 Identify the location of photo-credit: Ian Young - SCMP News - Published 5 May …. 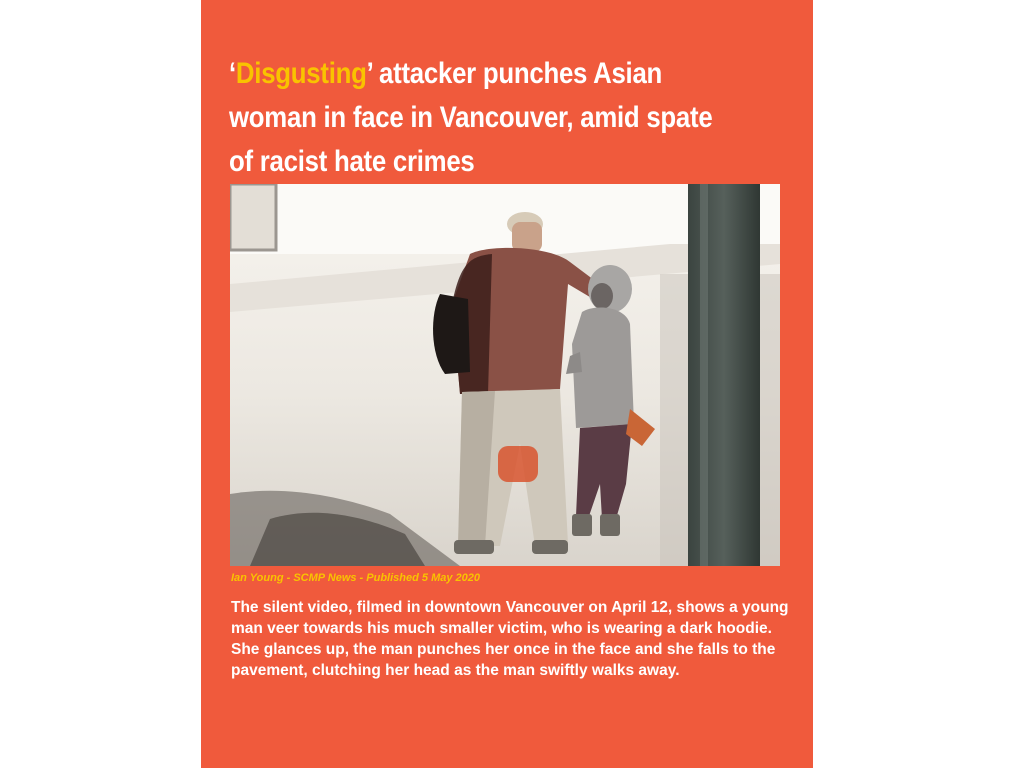
(355, 578).